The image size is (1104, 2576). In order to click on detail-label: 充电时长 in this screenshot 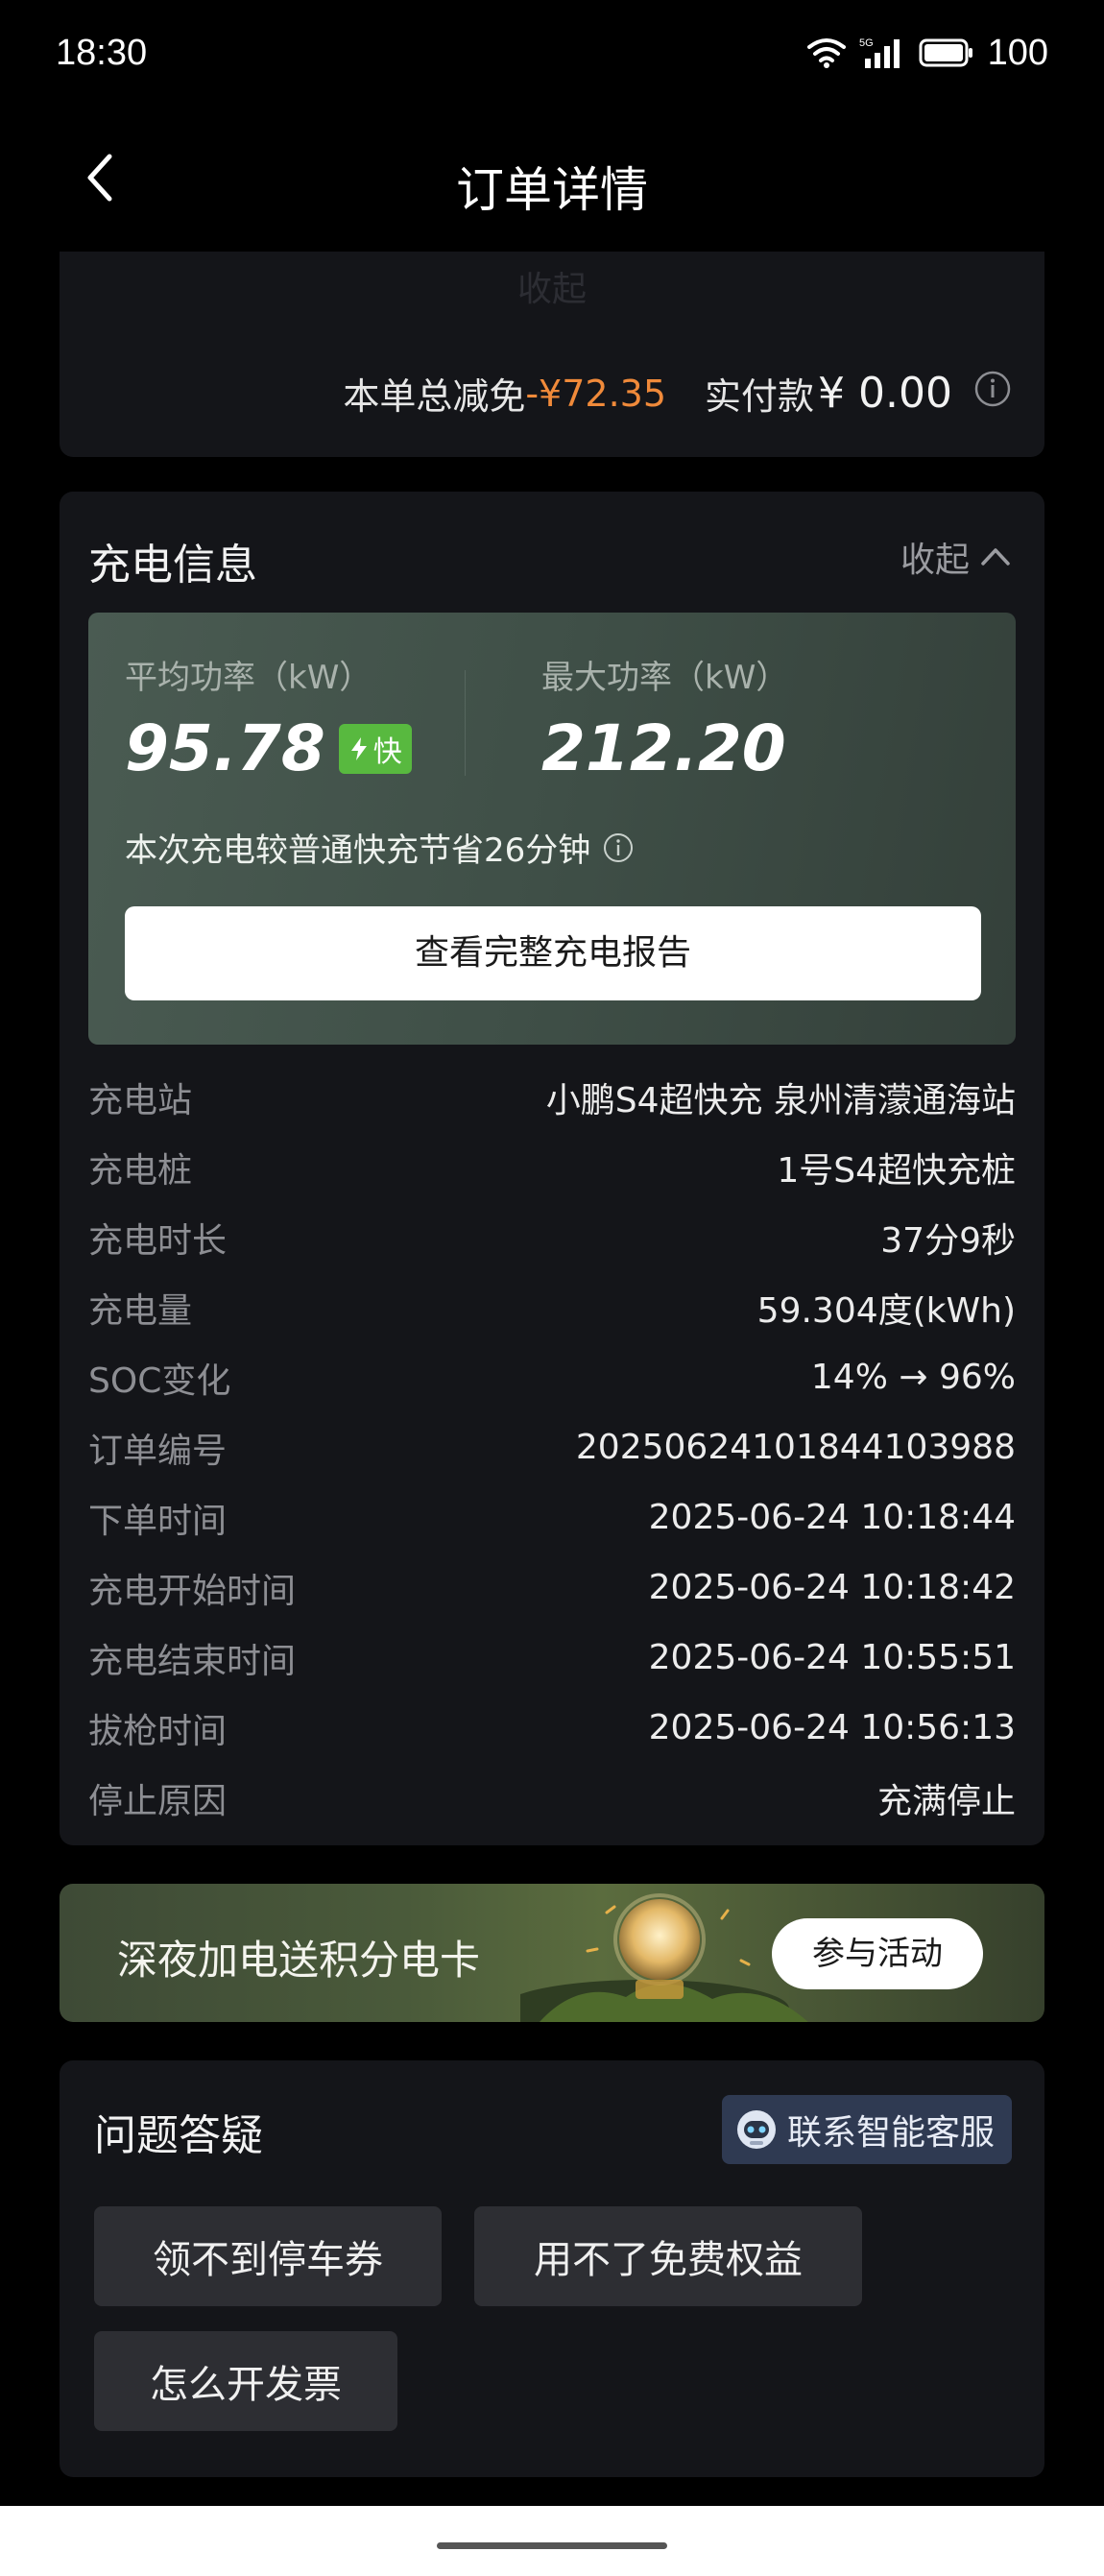, I will do `click(158, 1240)`.